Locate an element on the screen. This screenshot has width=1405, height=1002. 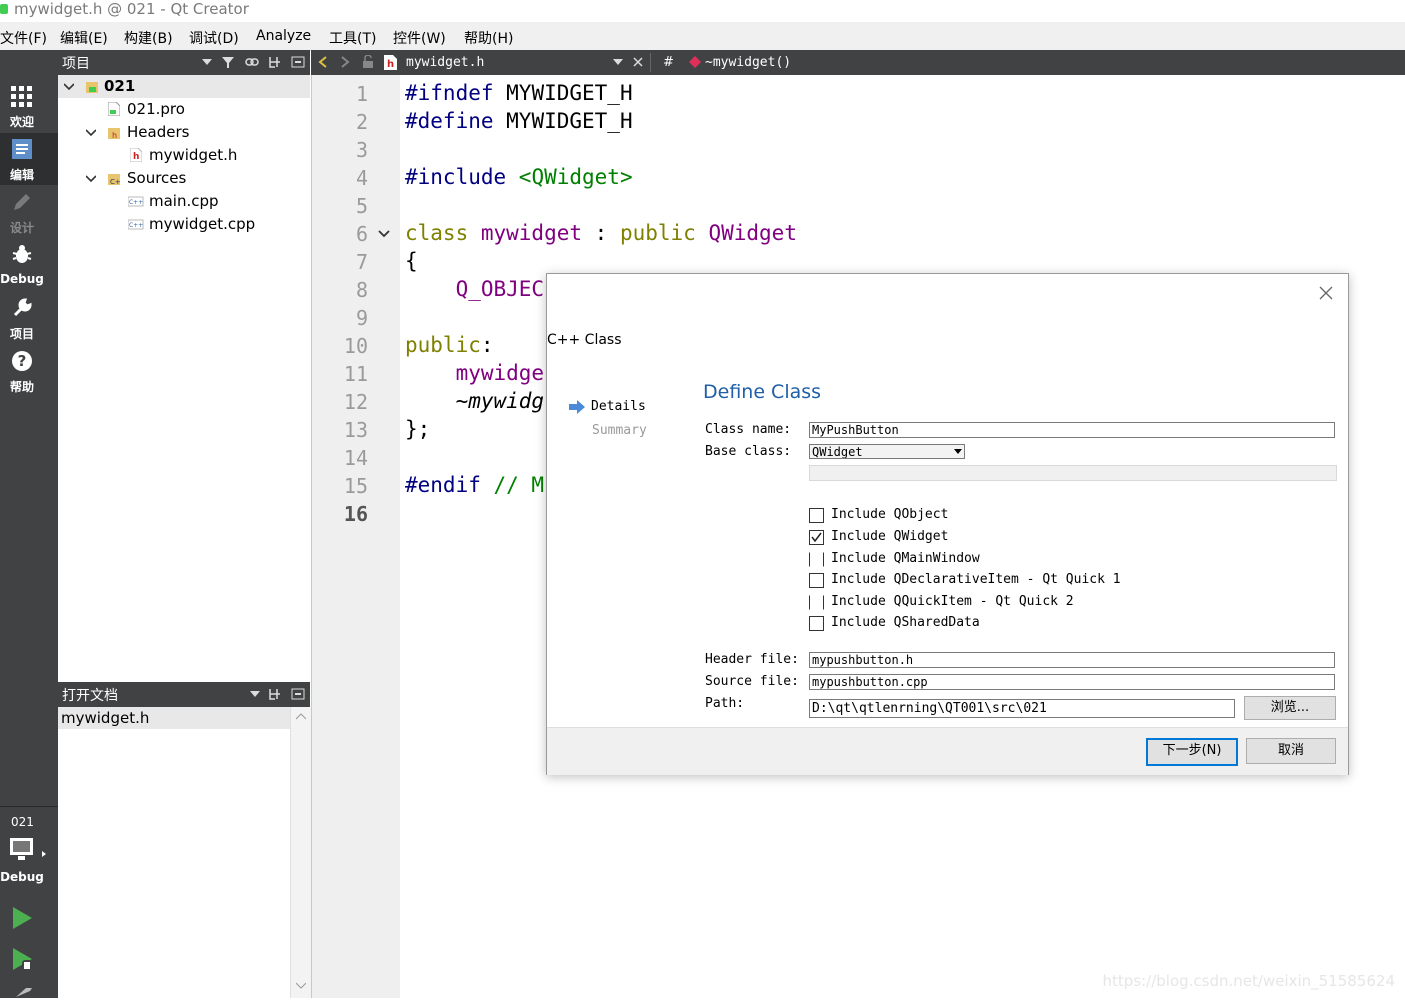
open-documents-title: 打开文档 is located at coordinates (90, 696).